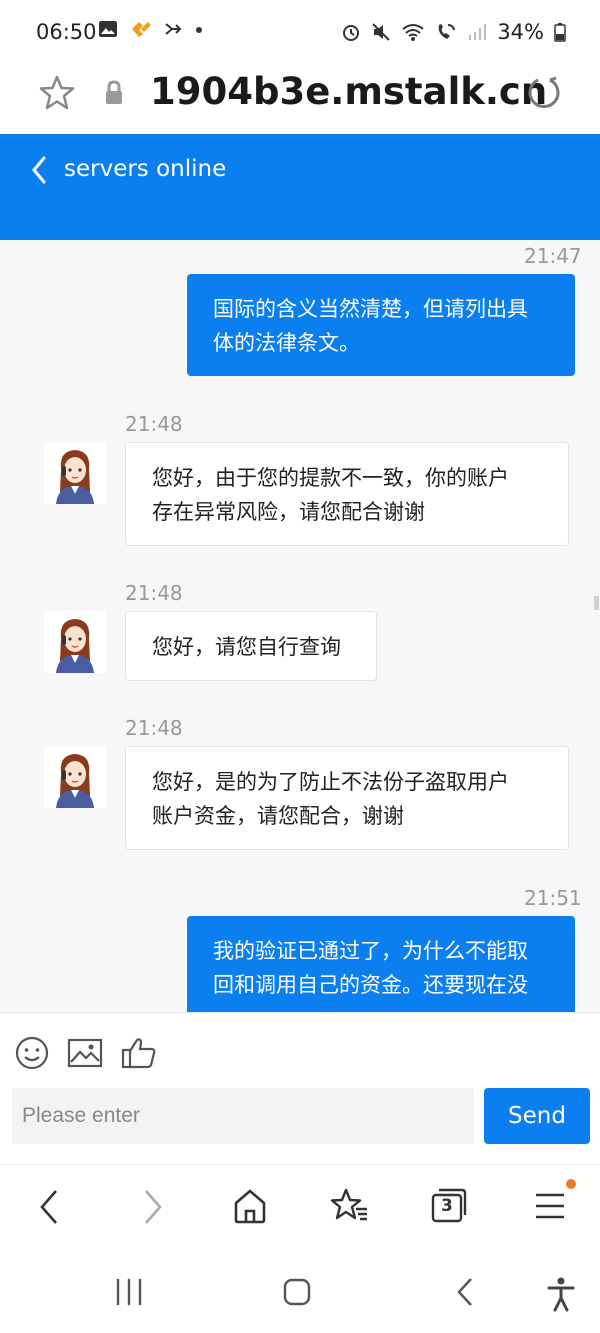 The width and height of the screenshot is (600, 1333). What do you see at coordinates (251, 646) in the screenshot?
I see `incoming-message-bubble: 您好，请您自行查询` at bounding box center [251, 646].